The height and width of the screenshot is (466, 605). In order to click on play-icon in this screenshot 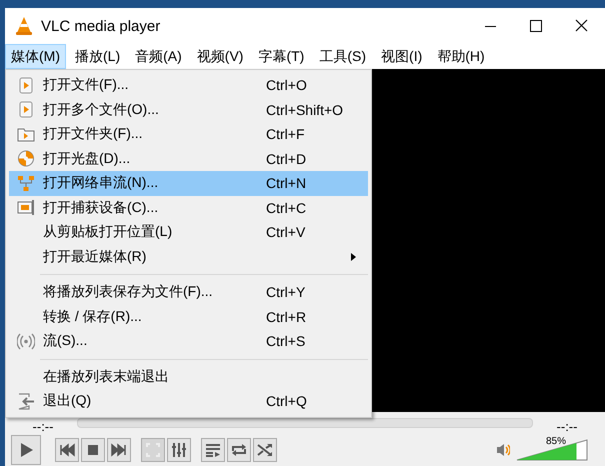, I will do `click(26, 450)`.